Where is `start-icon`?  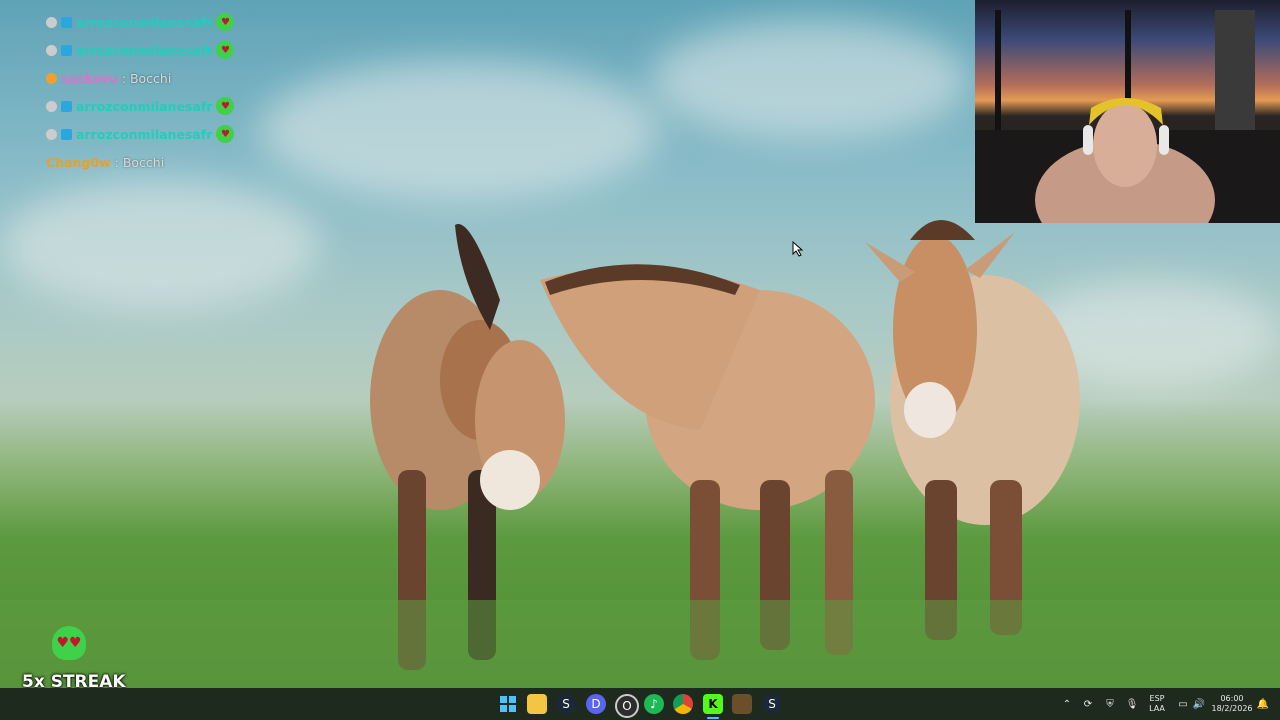 start-icon is located at coordinates (508, 704).